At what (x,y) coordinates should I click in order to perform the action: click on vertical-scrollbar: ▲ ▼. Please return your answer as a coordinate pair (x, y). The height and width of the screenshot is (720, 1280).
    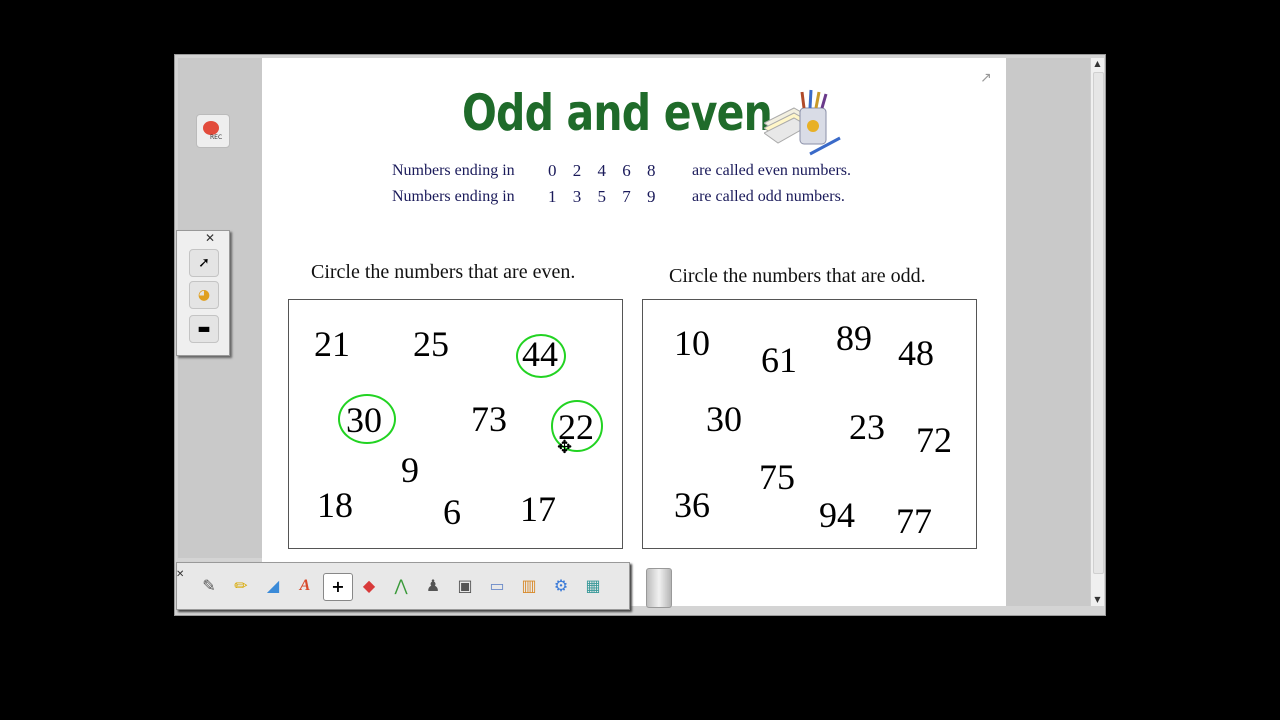
    Looking at the image, I should click on (1097, 332).